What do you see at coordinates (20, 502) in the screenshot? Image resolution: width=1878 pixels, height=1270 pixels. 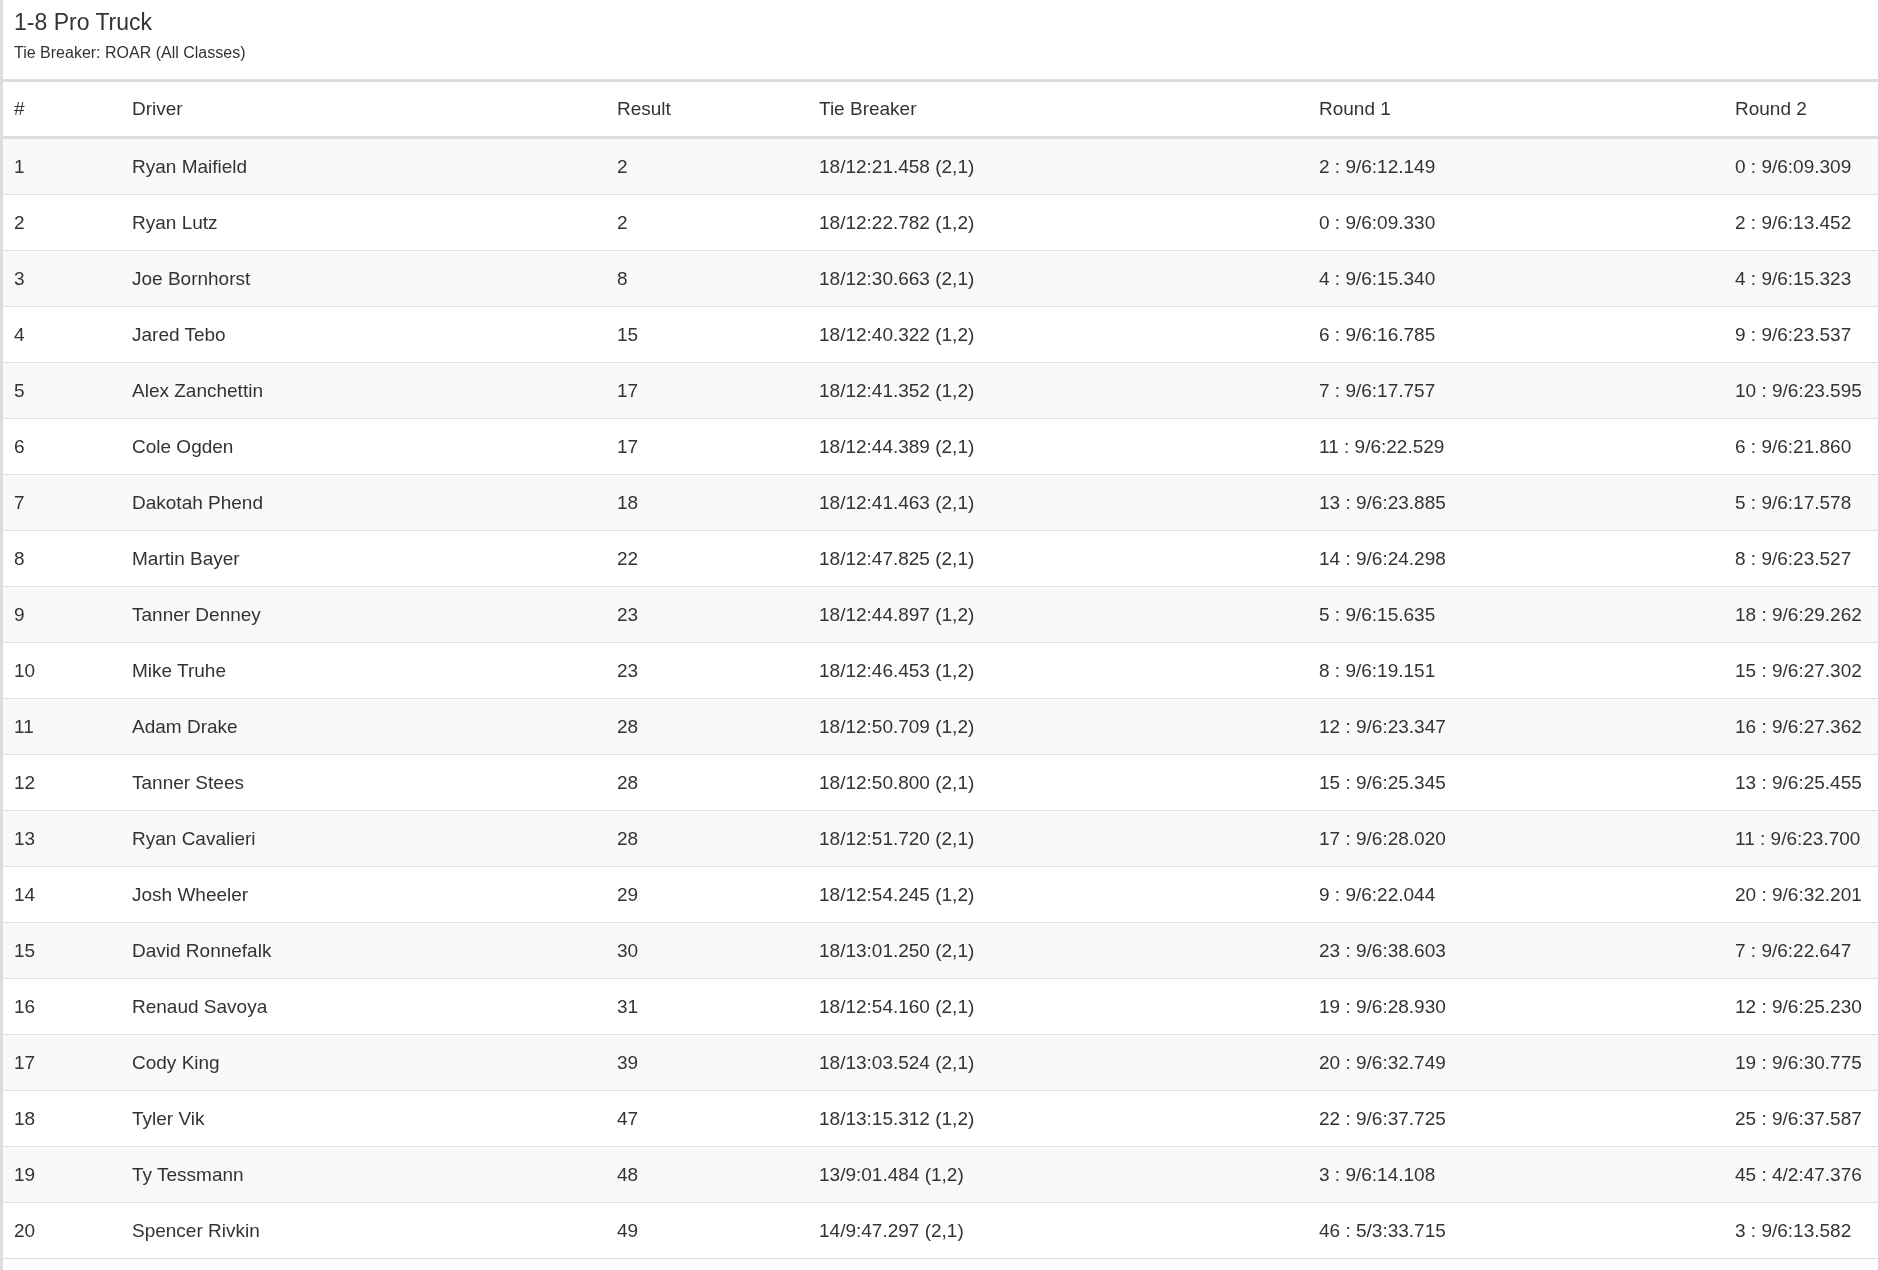 I see `table-cell-text: 7` at bounding box center [20, 502].